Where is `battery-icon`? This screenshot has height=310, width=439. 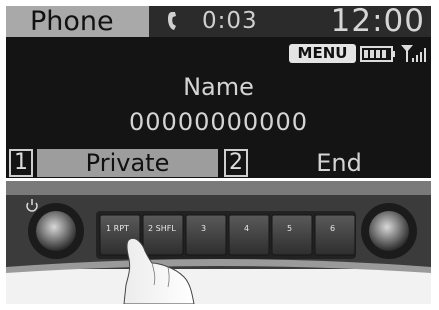 battery-icon is located at coordinates (377, 54).